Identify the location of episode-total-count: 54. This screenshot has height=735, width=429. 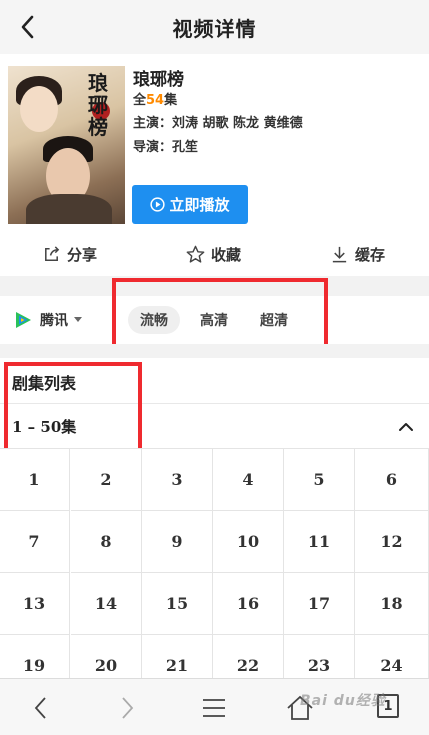
(155, 100).